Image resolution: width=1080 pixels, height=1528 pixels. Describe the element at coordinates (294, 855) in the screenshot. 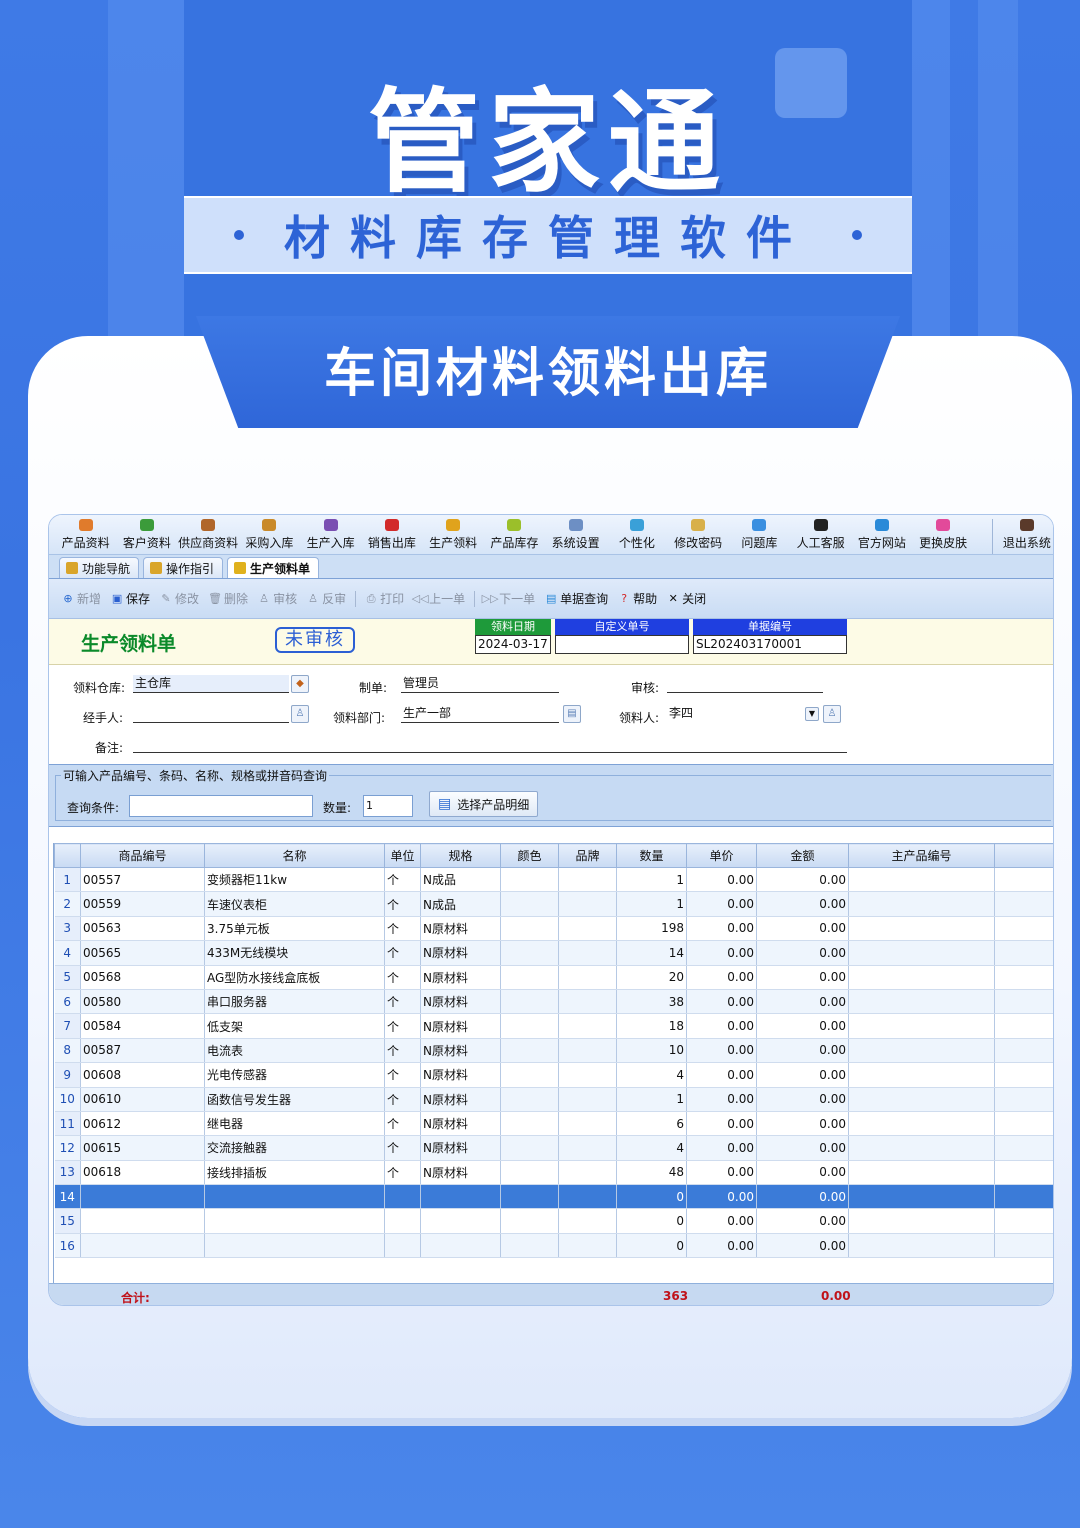

I see `column-header: 名称` at that location.